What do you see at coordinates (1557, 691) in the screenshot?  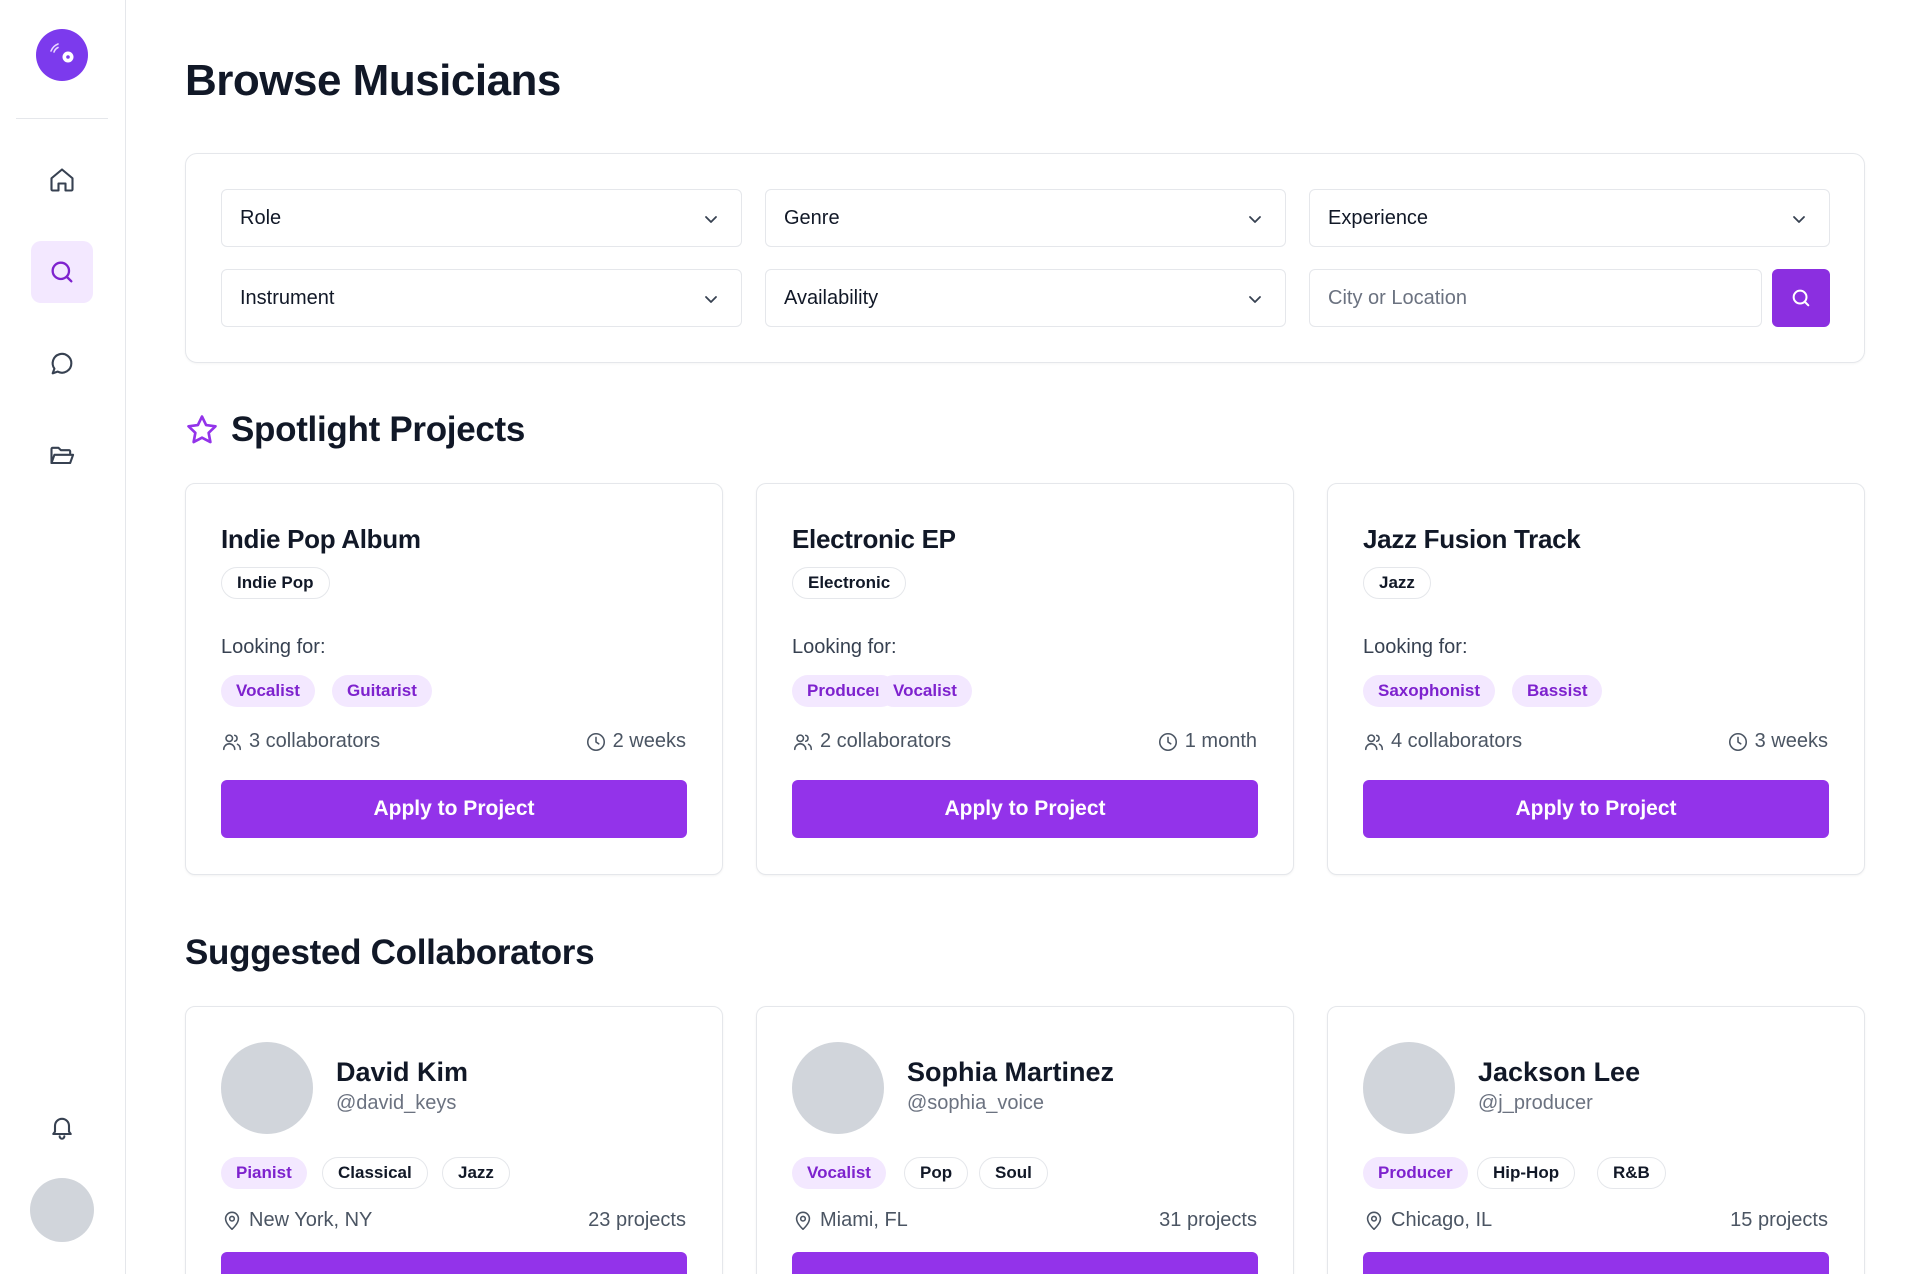 I see `role-tag: Bassist` at bounding box center [1557, 691].